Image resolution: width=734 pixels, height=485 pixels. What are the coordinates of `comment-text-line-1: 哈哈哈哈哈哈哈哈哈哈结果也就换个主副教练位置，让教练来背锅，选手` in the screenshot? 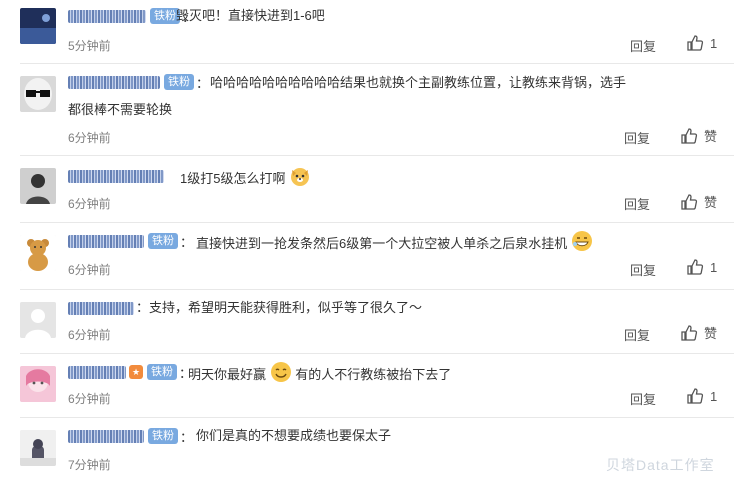 It's located at (418, 82).